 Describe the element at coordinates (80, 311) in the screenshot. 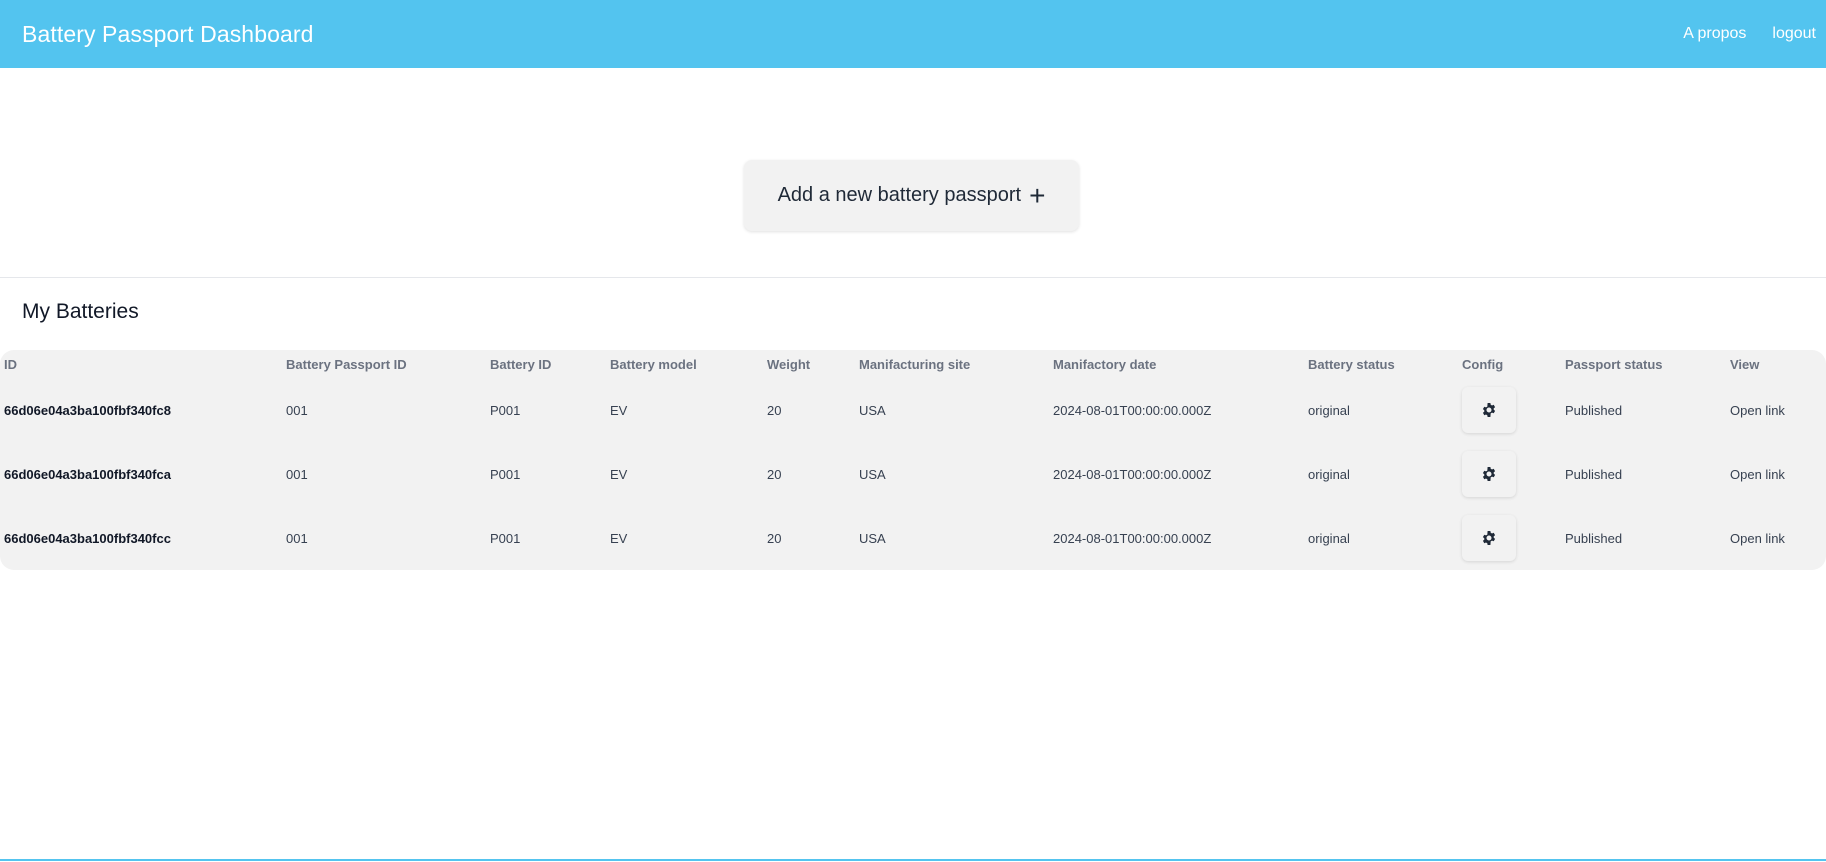

I see `section-title: My Batteries` at that location.